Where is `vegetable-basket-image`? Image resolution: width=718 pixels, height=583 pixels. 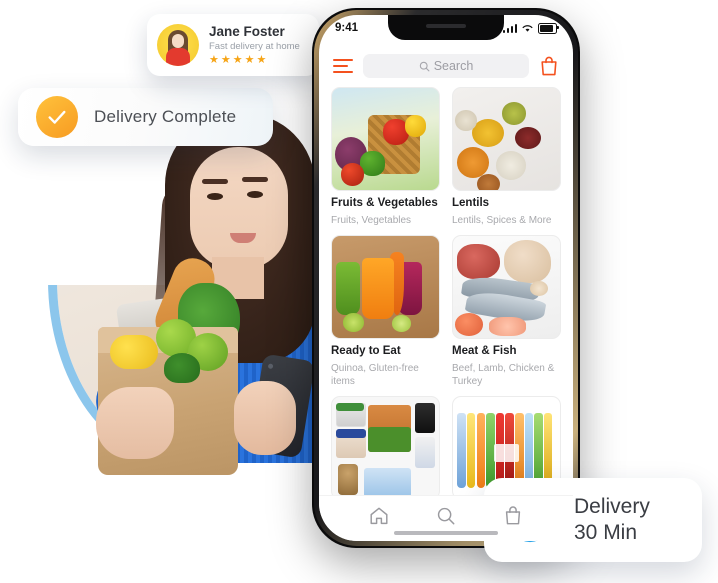 vegetable-basket-image is located at coordinates (385, 139).